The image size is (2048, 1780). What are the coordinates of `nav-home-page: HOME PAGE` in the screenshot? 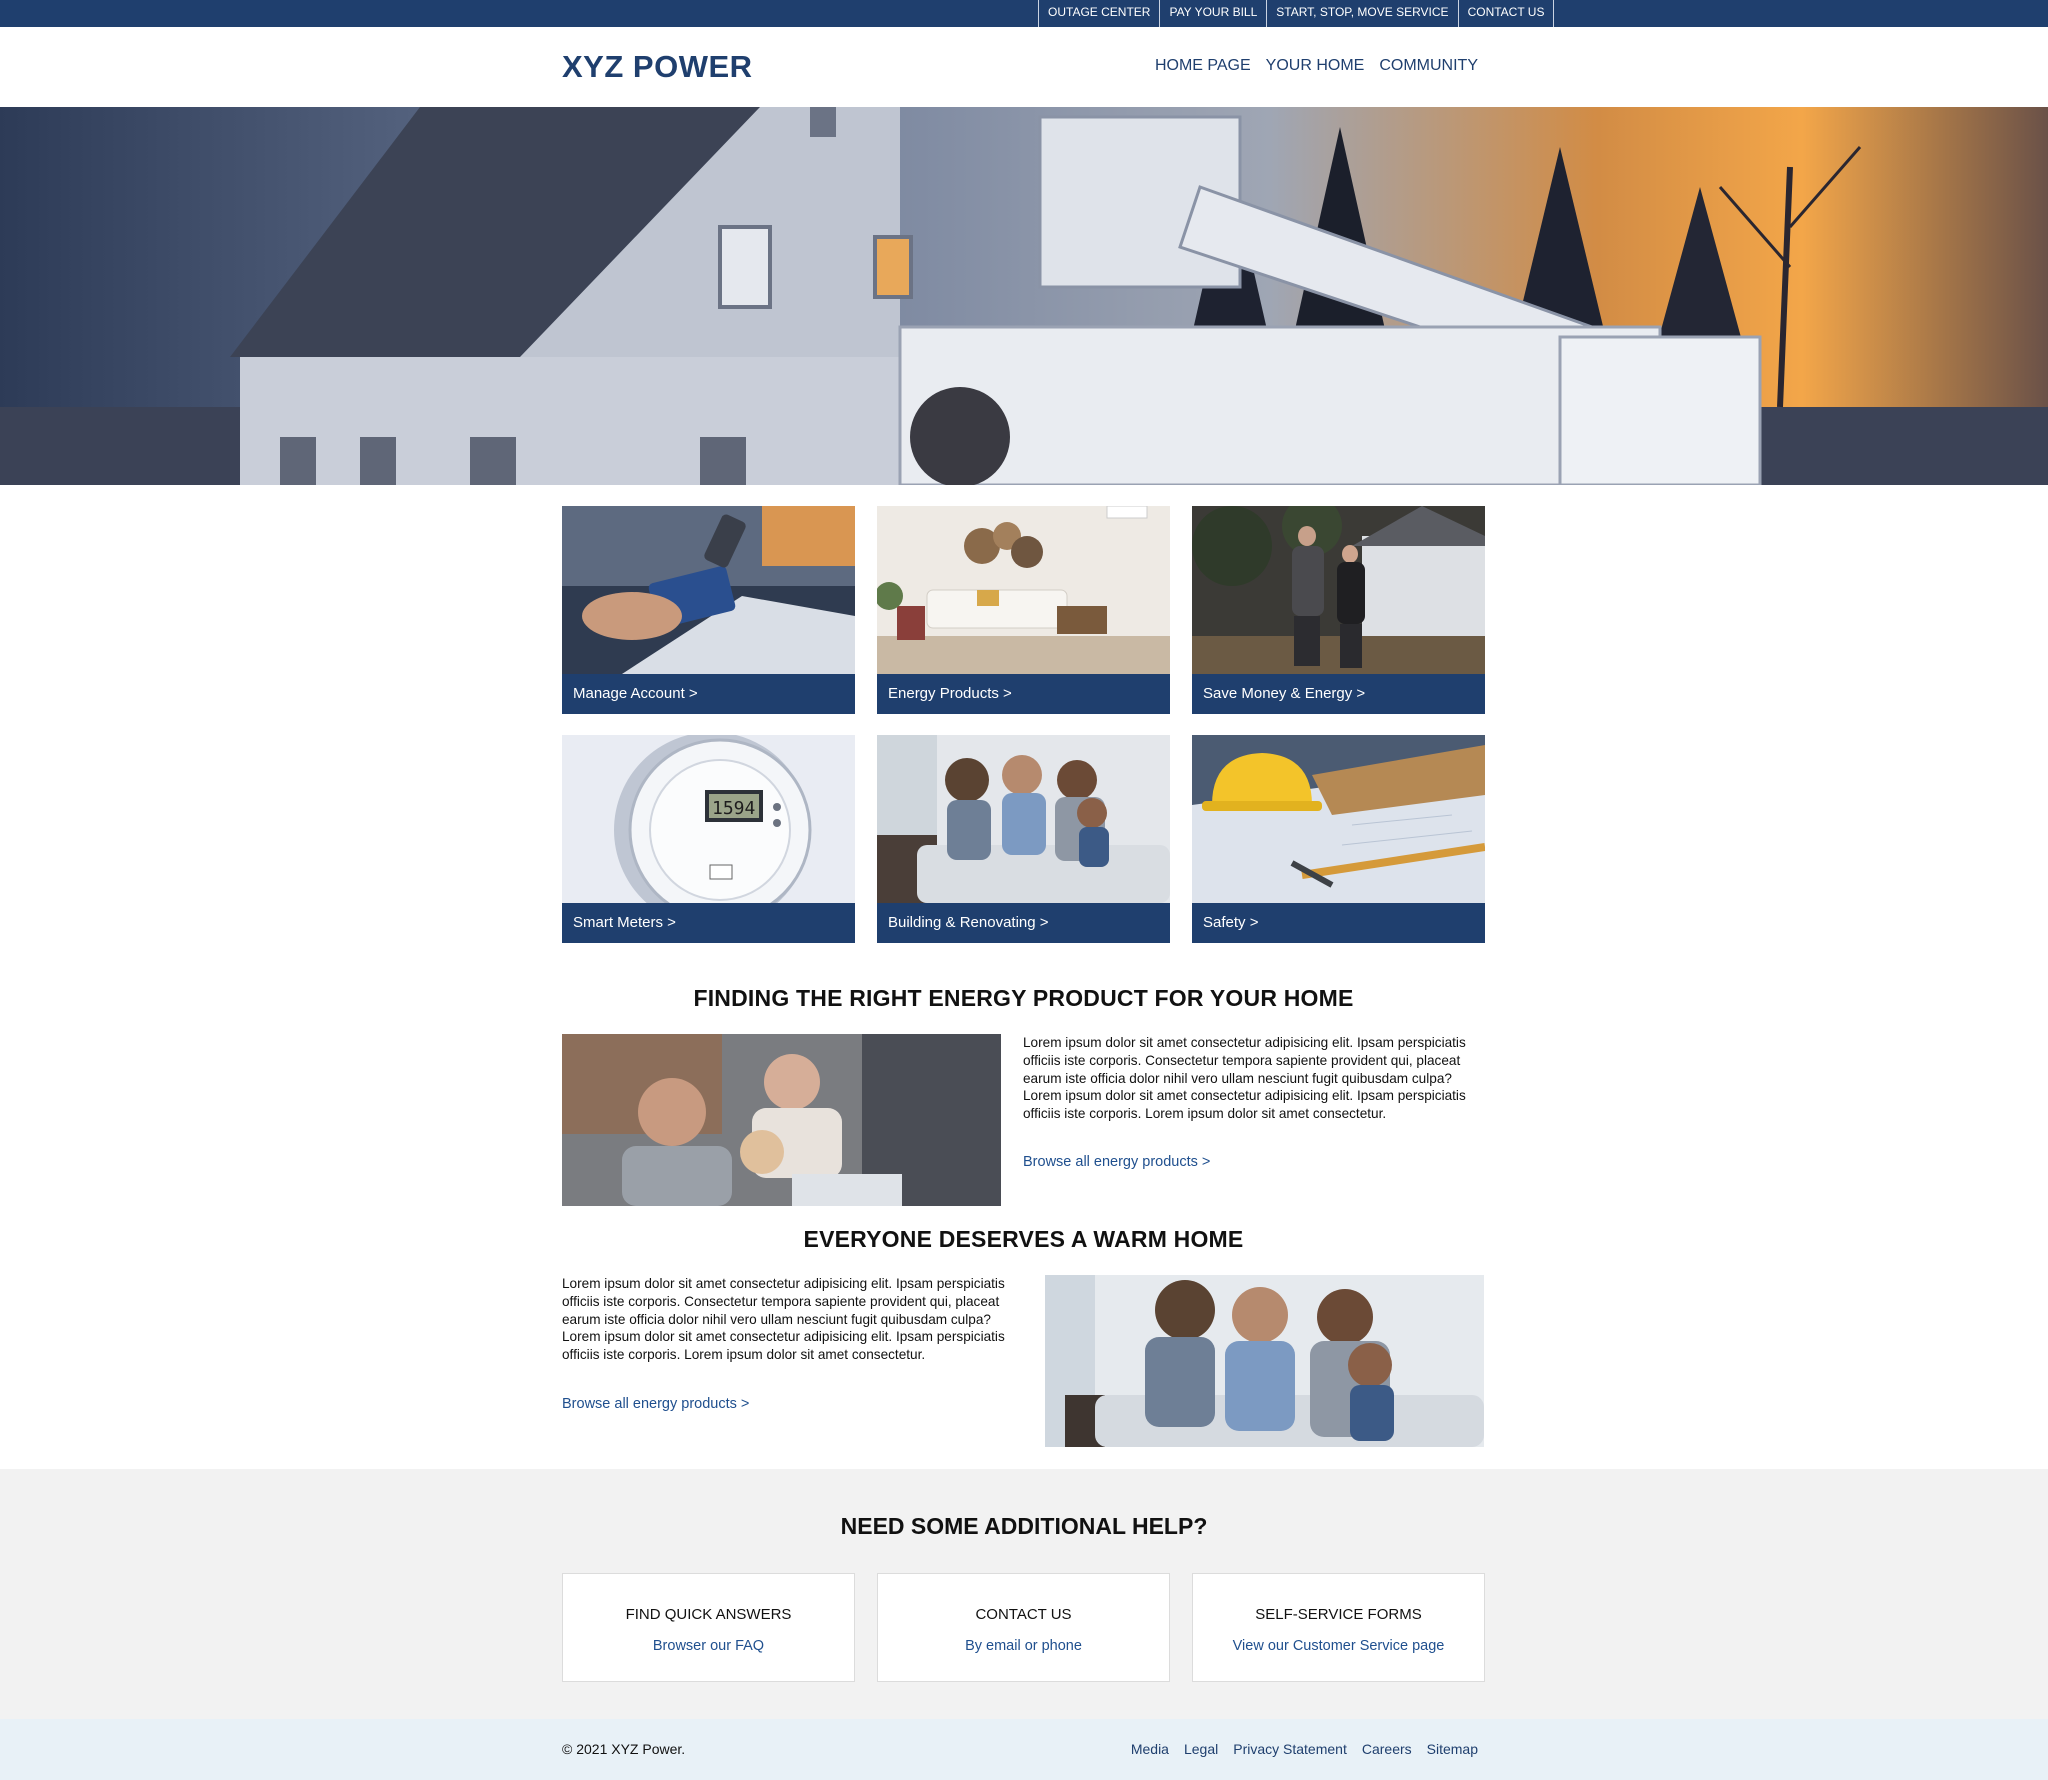 It's located at (1203, 66).